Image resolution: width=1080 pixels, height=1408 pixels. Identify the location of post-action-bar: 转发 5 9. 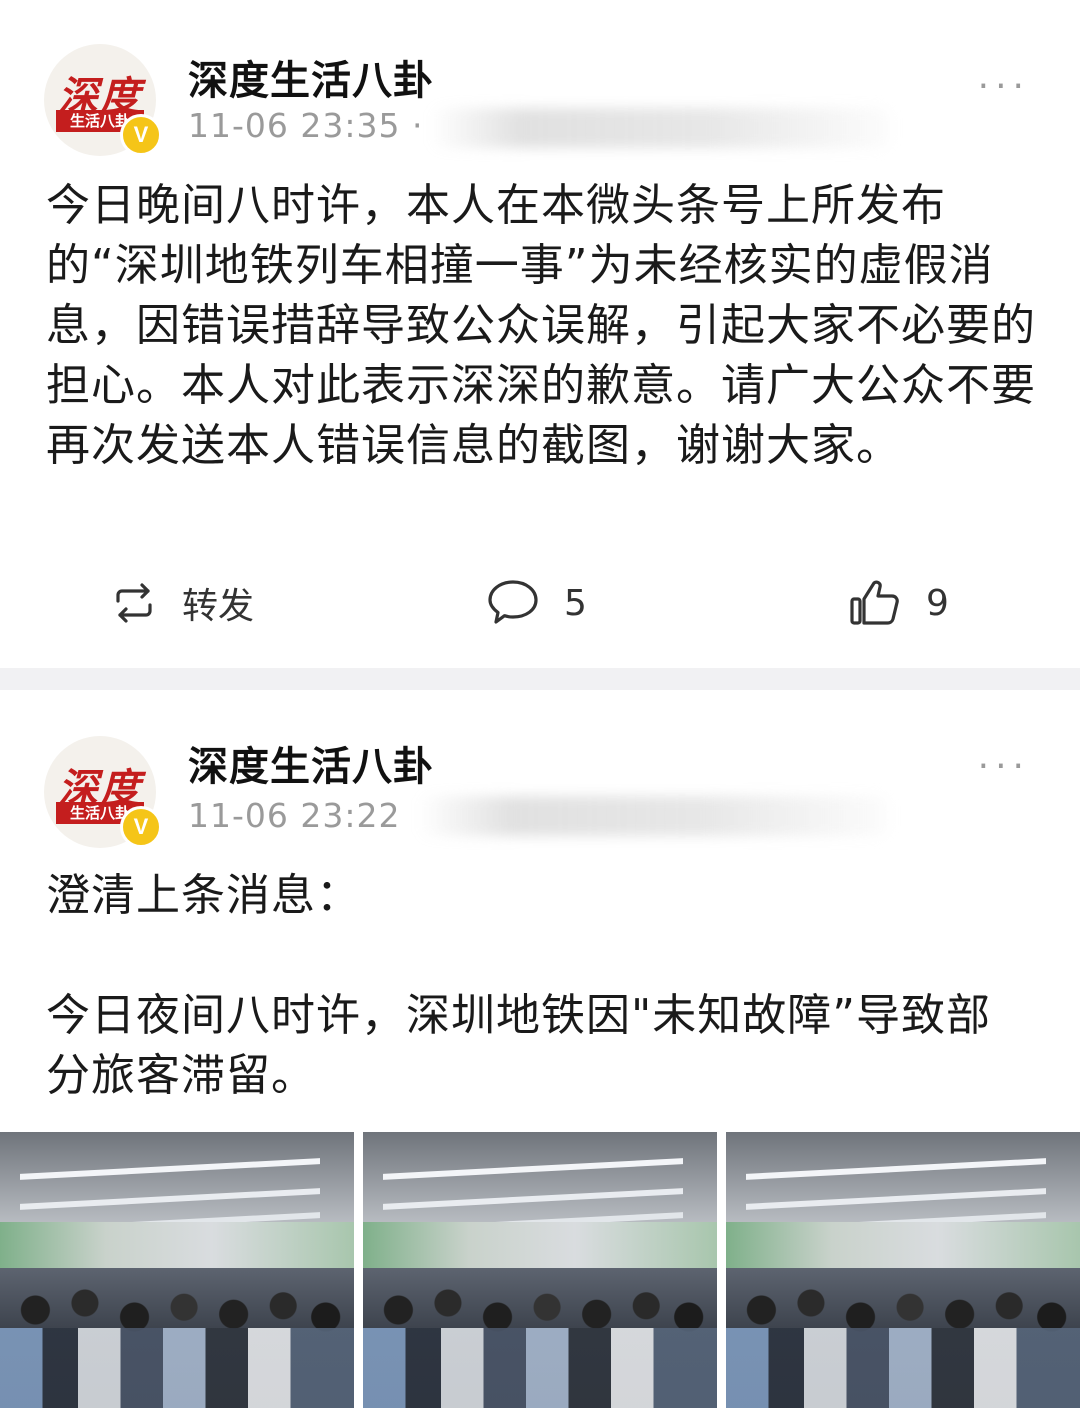
(540, 603).